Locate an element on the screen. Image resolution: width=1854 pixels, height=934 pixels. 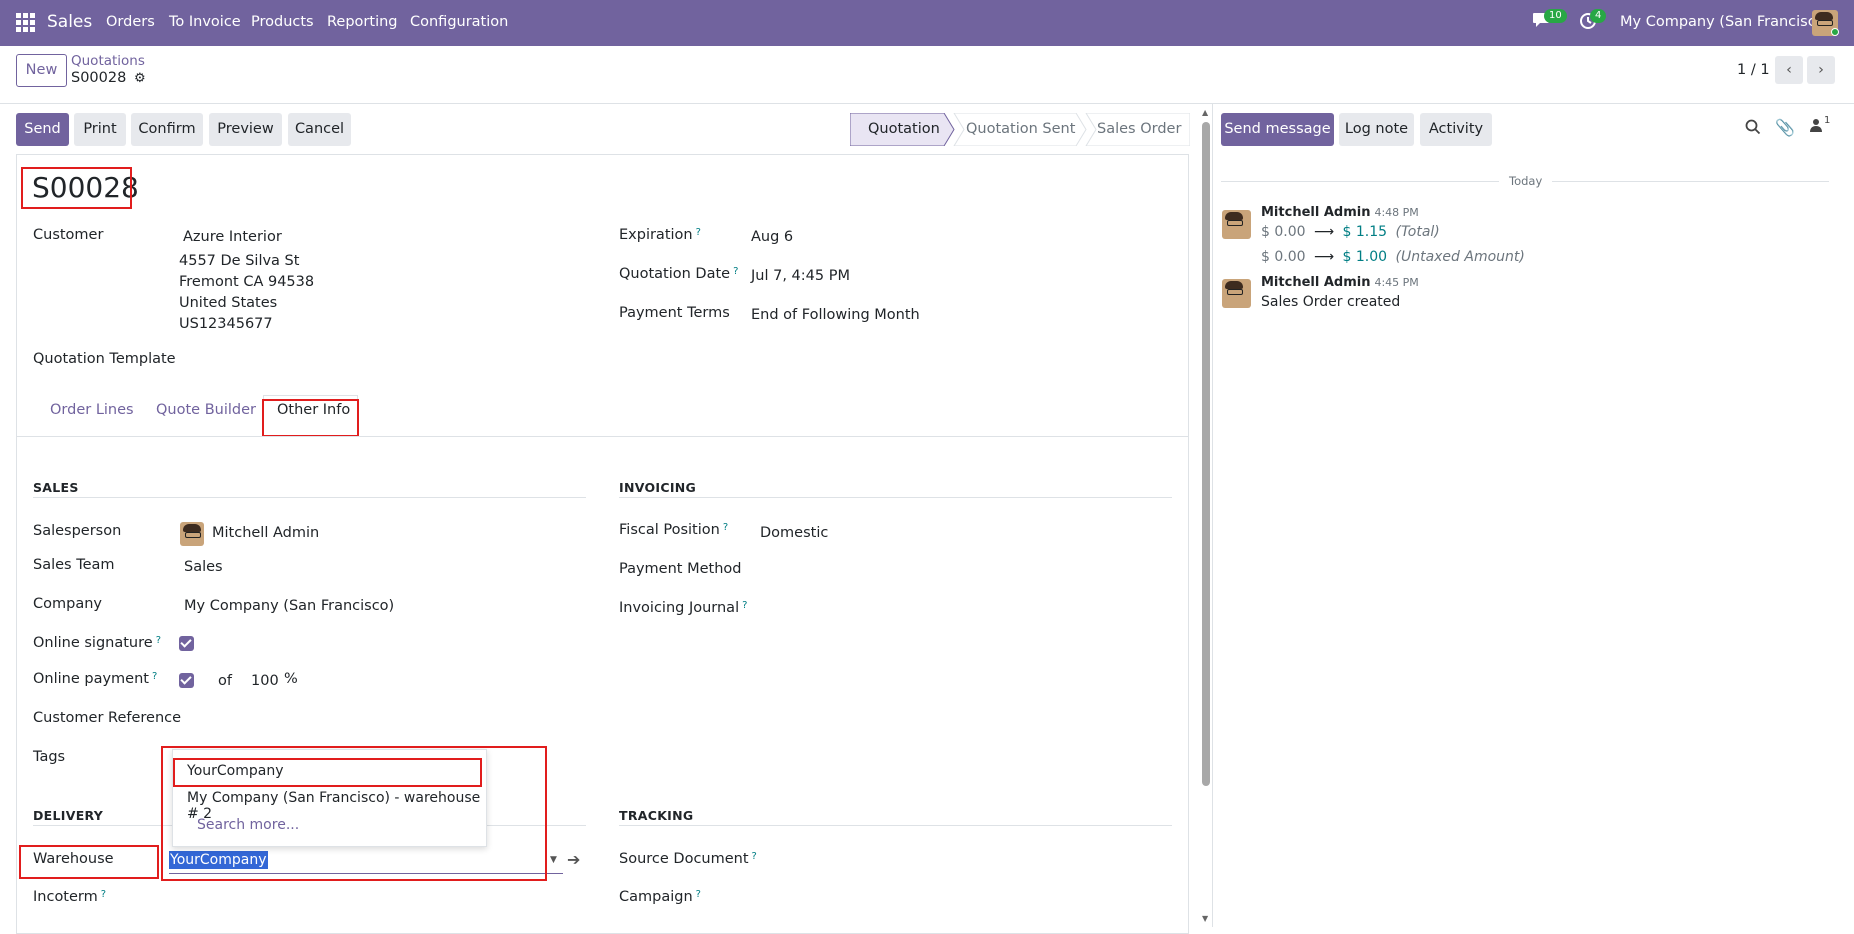
status-quotation: Quotation is located at coordinates (904, 129).